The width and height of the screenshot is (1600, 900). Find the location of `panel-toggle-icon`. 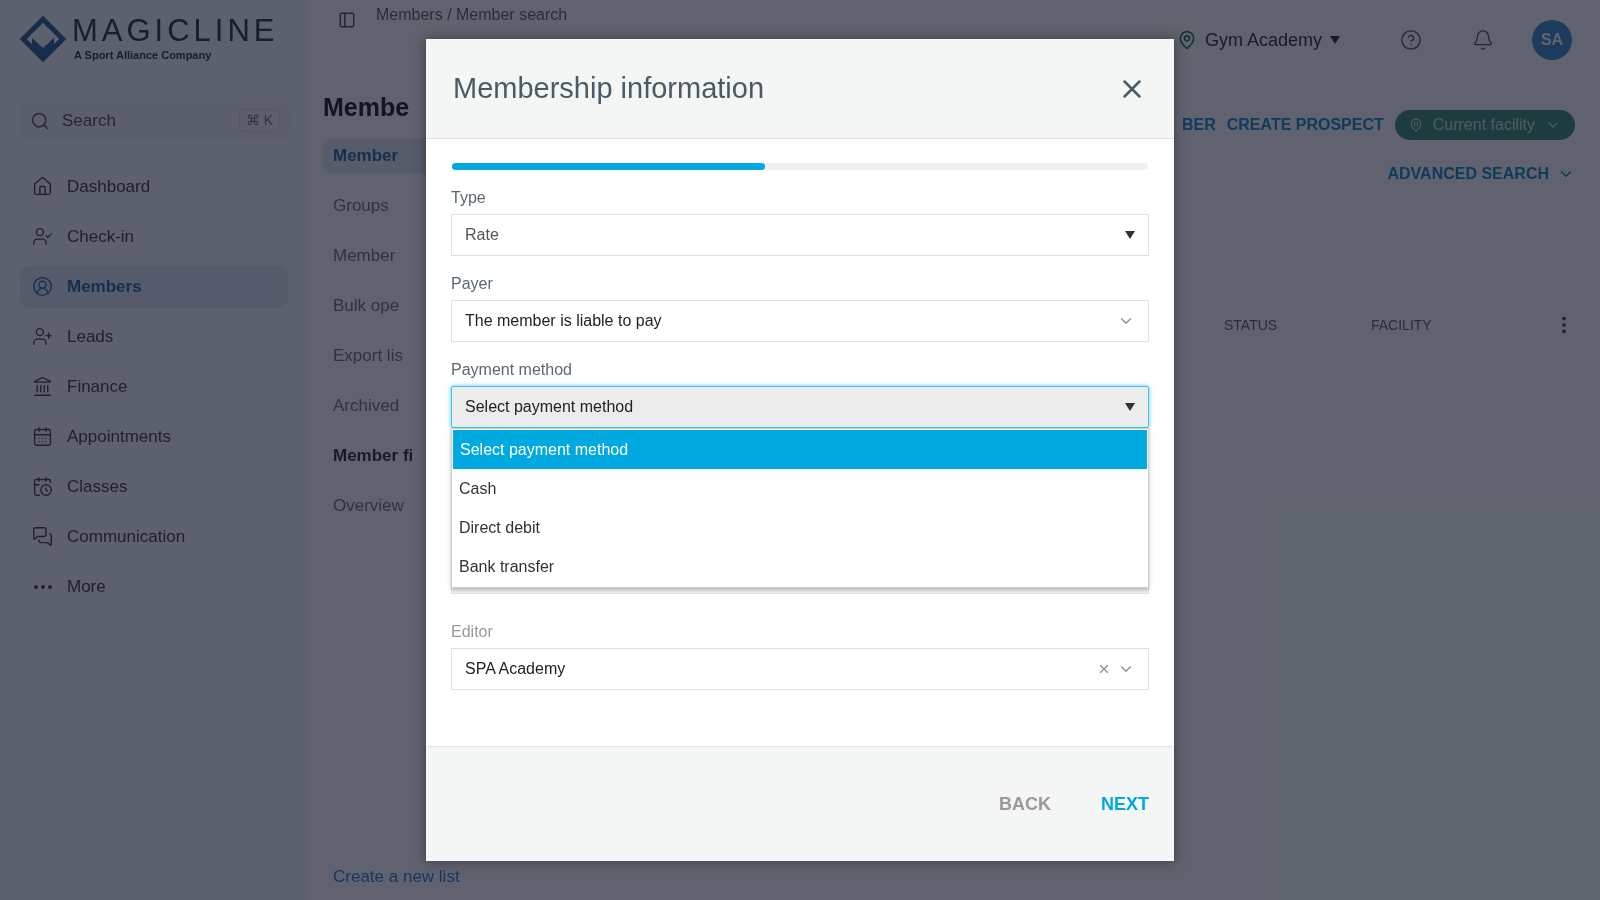

panel-toggle-icon is located at coordinates (347, 20).